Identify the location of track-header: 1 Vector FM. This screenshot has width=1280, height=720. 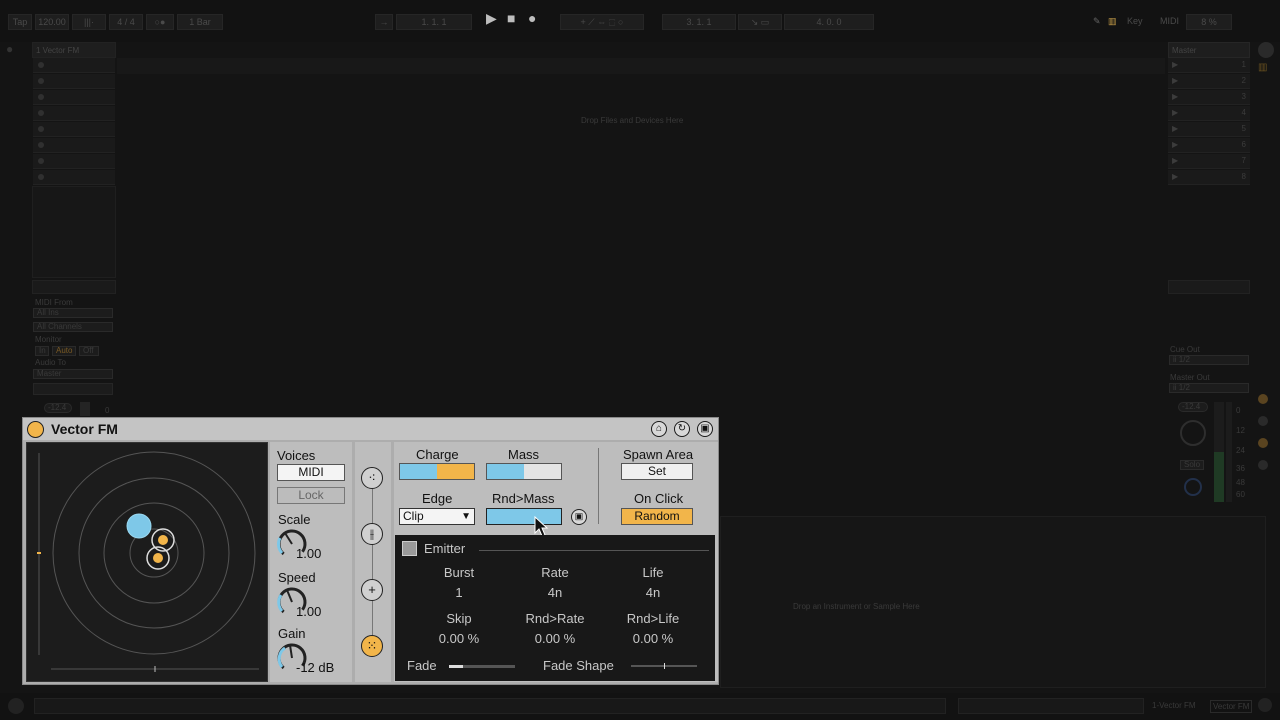
(74, 50).